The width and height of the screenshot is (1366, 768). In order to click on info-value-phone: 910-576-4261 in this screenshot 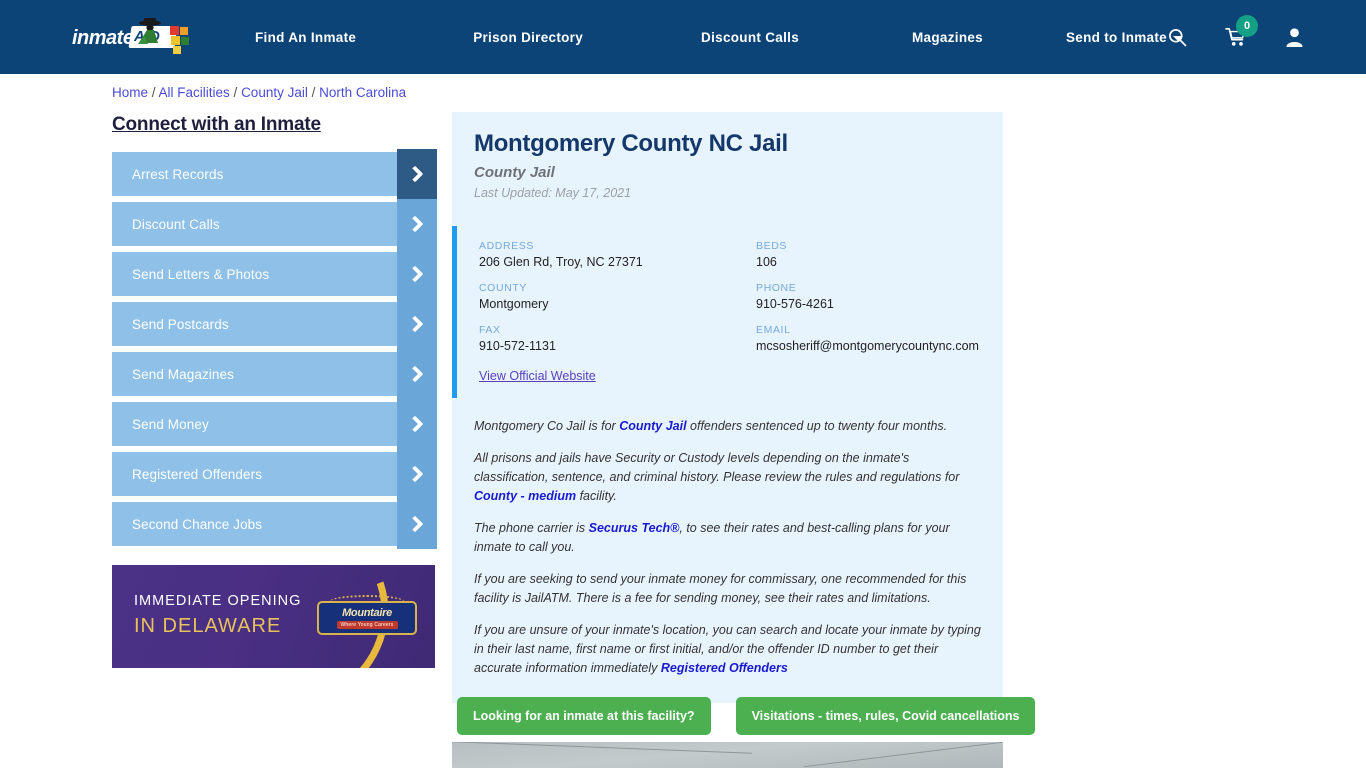, I will do `click(795, 304)`.